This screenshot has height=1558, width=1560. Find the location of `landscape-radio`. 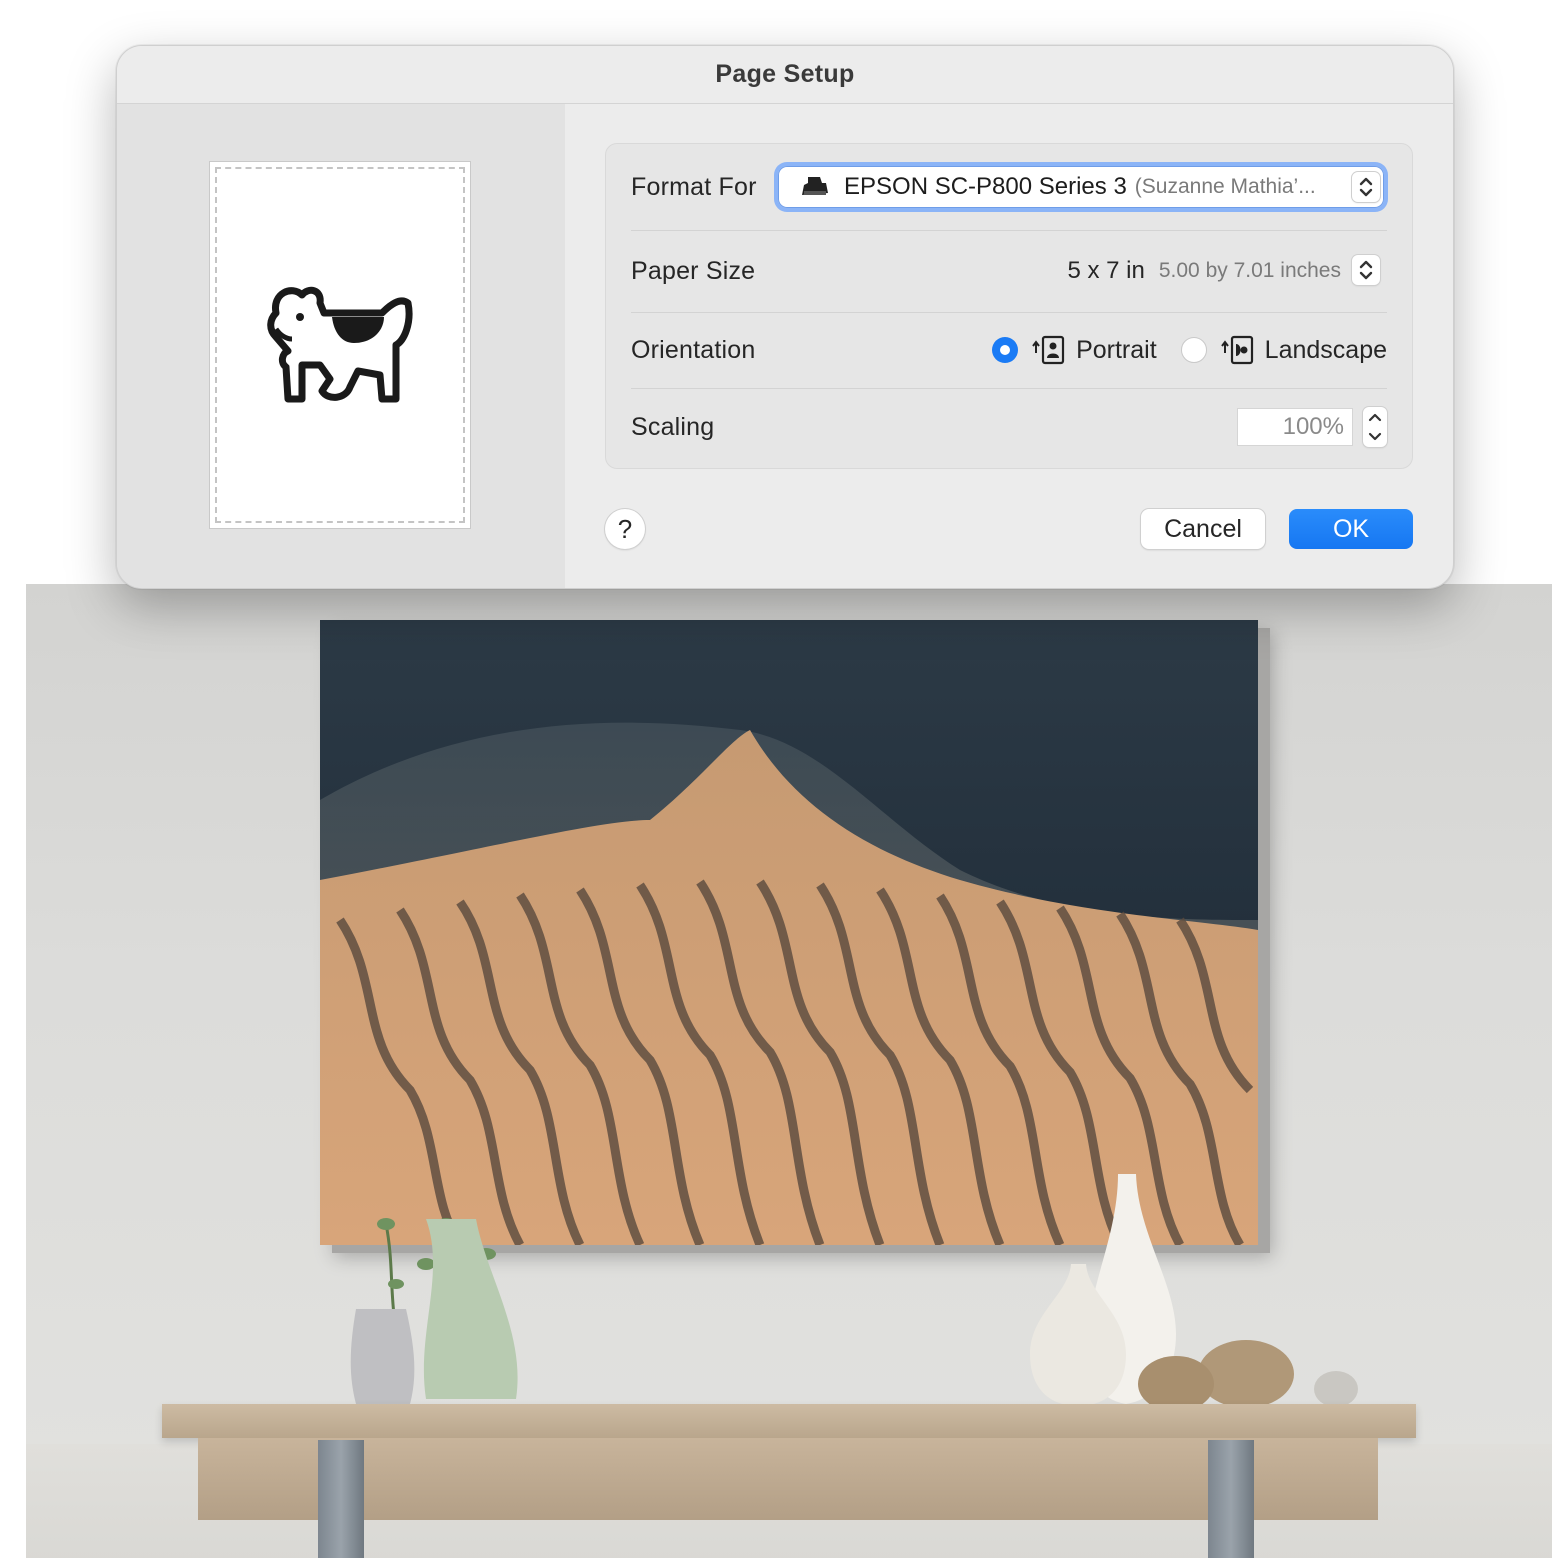

landscape-radio is located at coordinates (1193, 350).